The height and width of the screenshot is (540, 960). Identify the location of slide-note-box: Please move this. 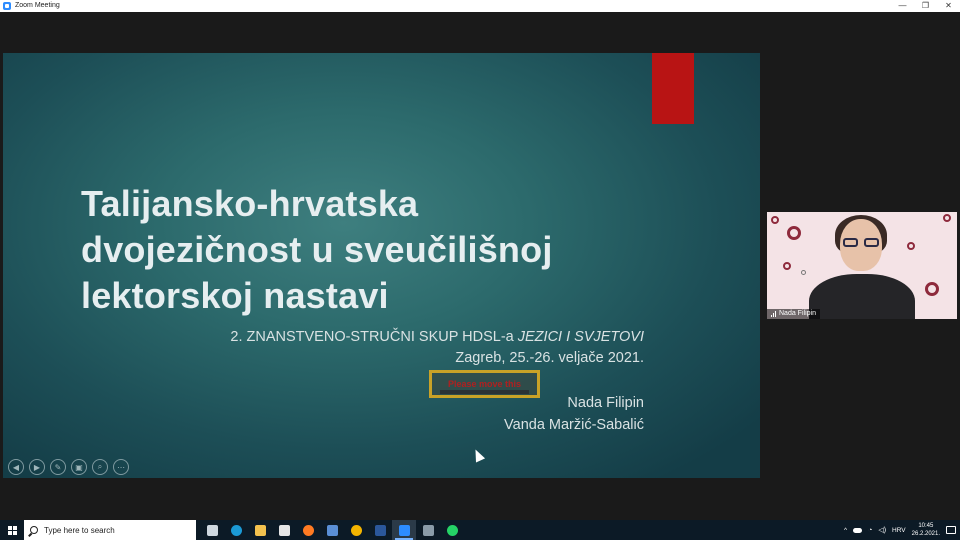
(484, 384).